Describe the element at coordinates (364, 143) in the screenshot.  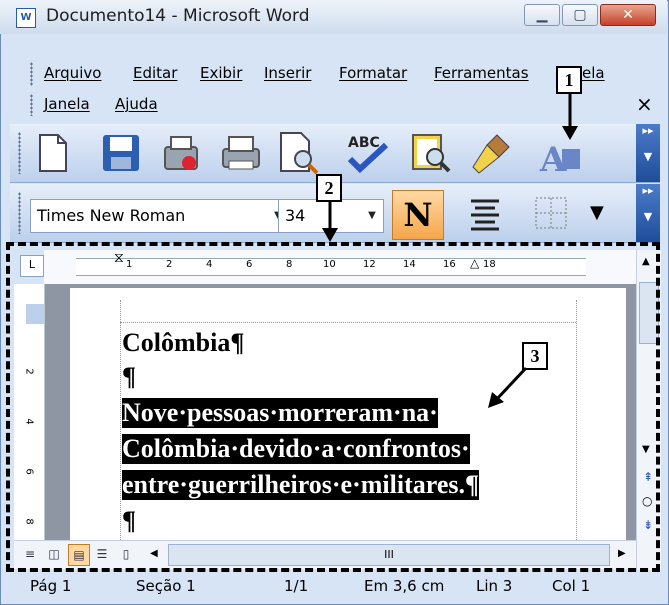
I see `svg-text: ABC` at that location.